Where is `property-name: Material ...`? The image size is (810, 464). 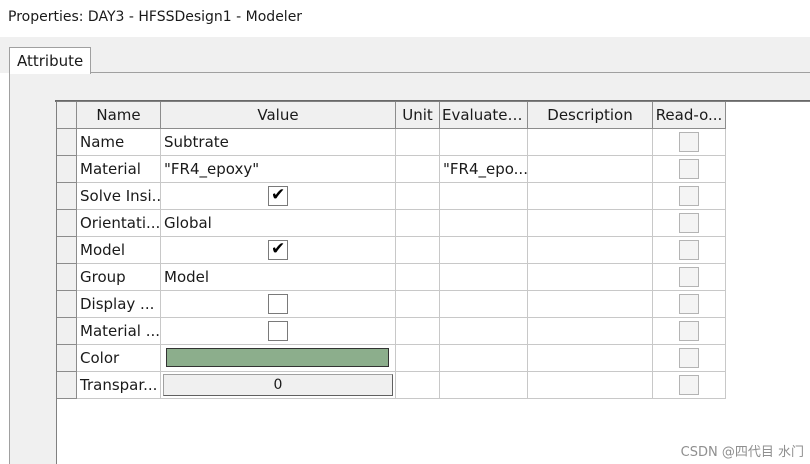 property-name: Material ... is located at coordinates (119, 331).